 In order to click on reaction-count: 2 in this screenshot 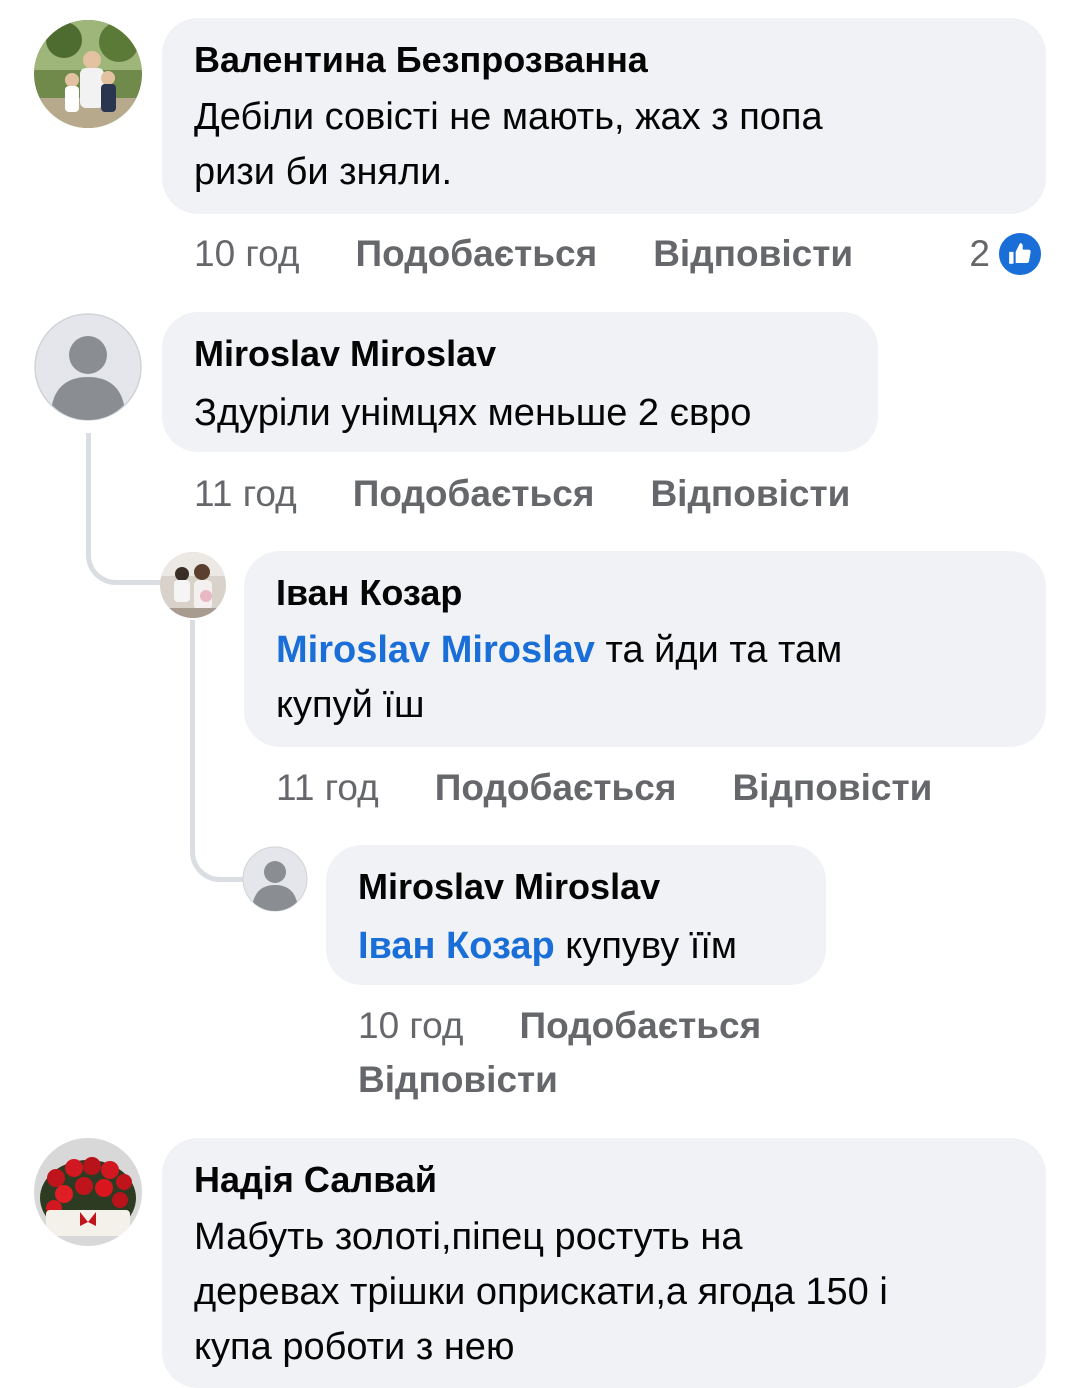, I will do `click(979, 253)`.